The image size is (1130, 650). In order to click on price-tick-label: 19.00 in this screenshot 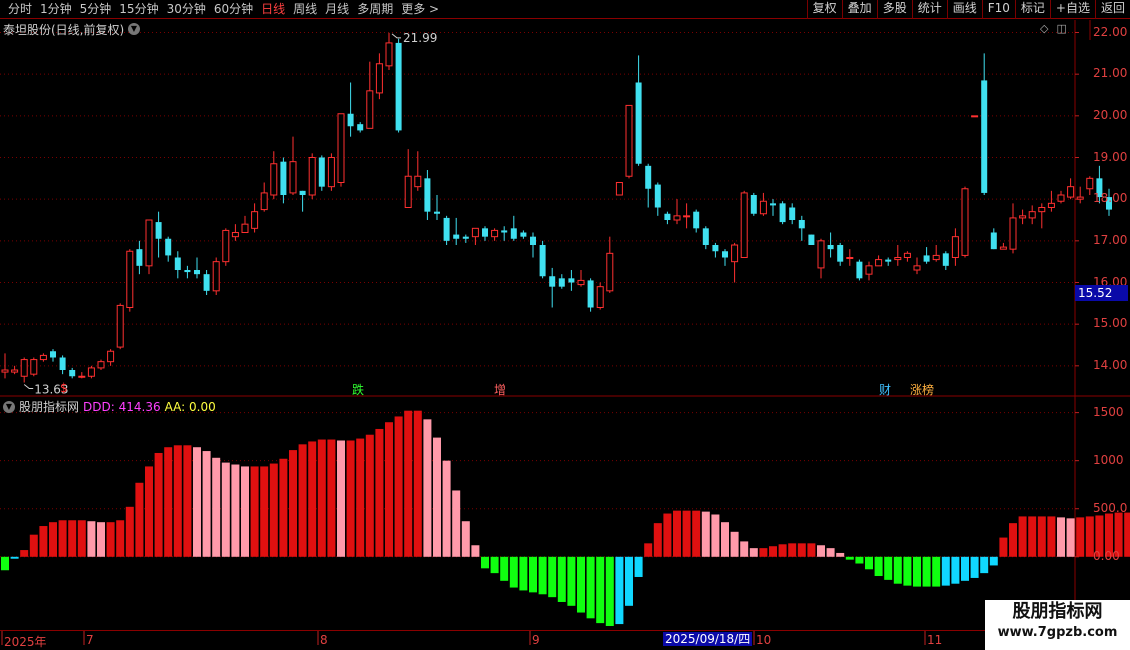, I will do `click(1110, 156)`.